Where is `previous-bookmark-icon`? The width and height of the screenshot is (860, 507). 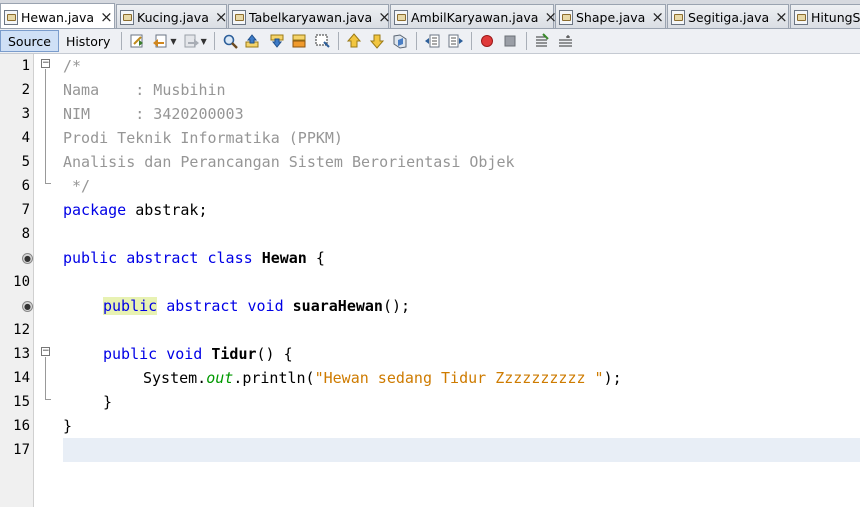 previous-bookmark-icon is located at coordinates (354, 41).